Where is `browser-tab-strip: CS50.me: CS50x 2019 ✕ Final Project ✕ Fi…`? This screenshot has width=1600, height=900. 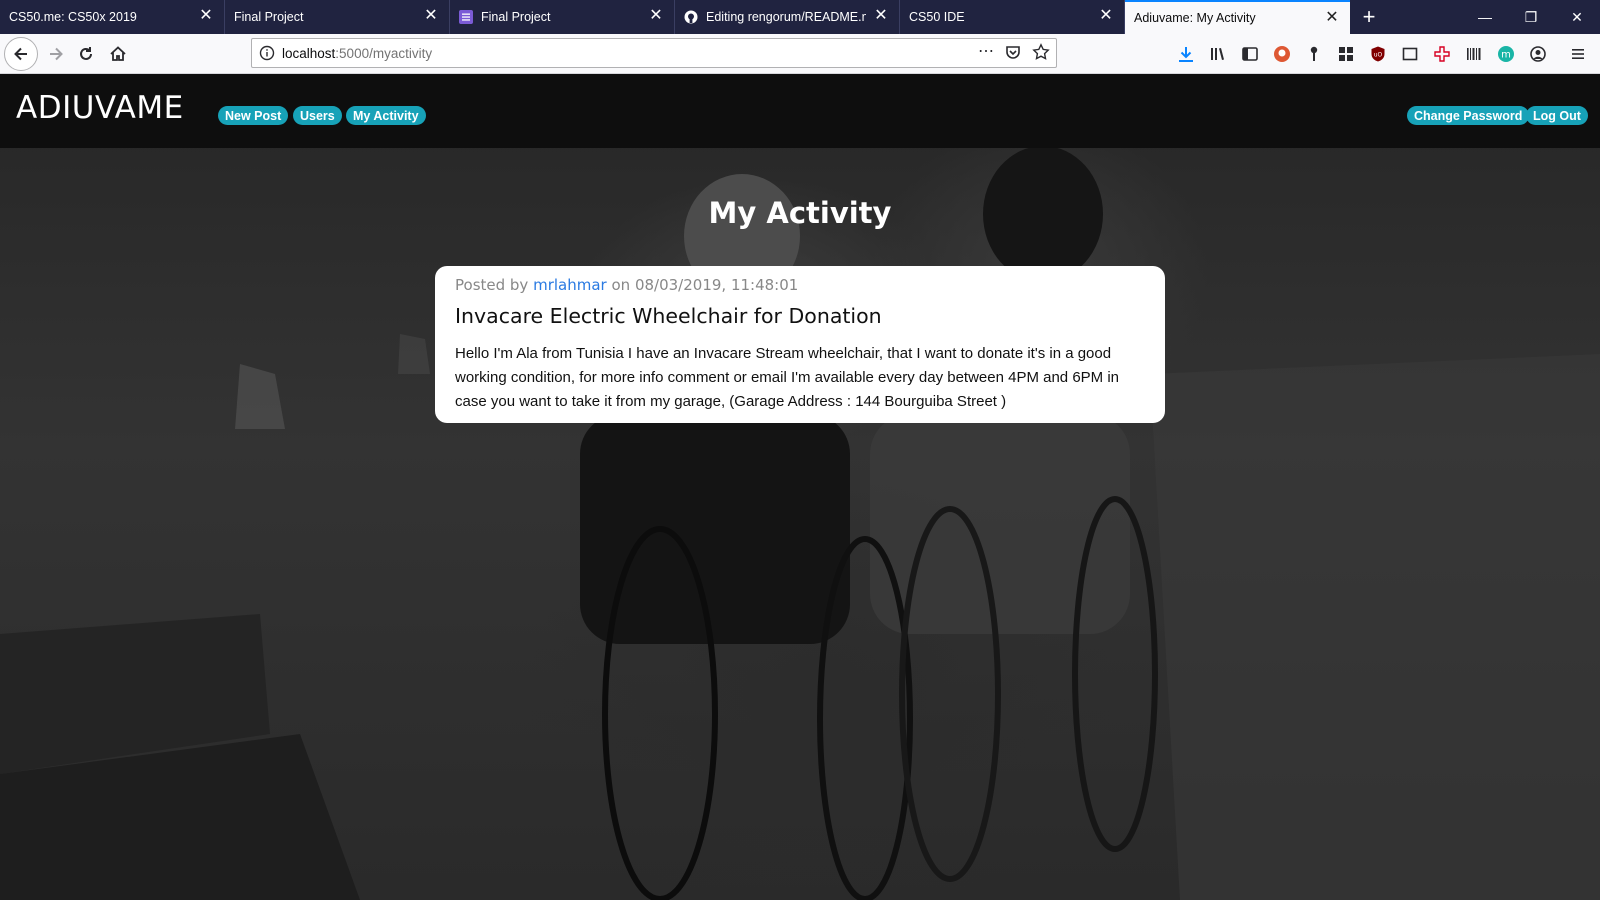
browser-tab-strip: CS50.me: CS50x 2019 ✕ Final Project ✕ Fi… is located at coordinates (800, 17).